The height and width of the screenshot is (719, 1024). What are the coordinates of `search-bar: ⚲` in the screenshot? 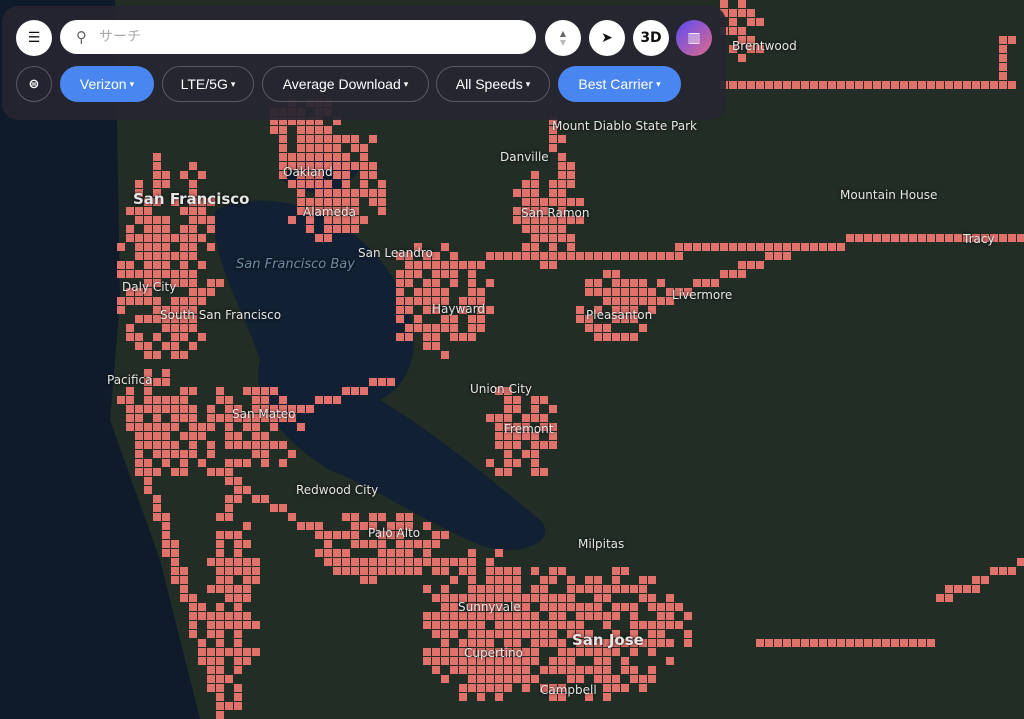 It's located at (298, 37).